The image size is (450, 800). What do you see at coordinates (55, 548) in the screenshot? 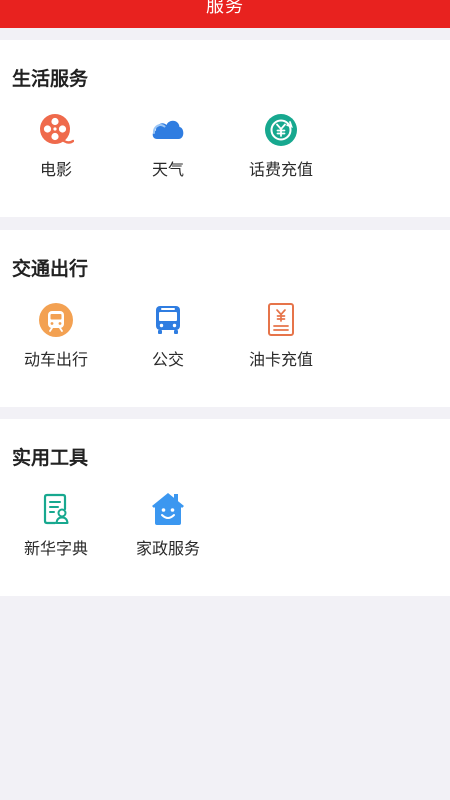
I see `service-label: 新华字典` at bounding box center [55, 548].